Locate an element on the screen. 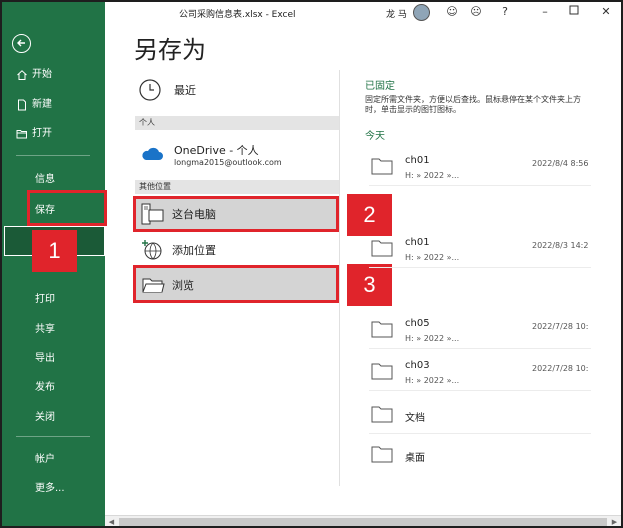 Image resolution: width=623 pixels, height=528 pixels. folder-name: ch05 is located at coordinates (417, 323).